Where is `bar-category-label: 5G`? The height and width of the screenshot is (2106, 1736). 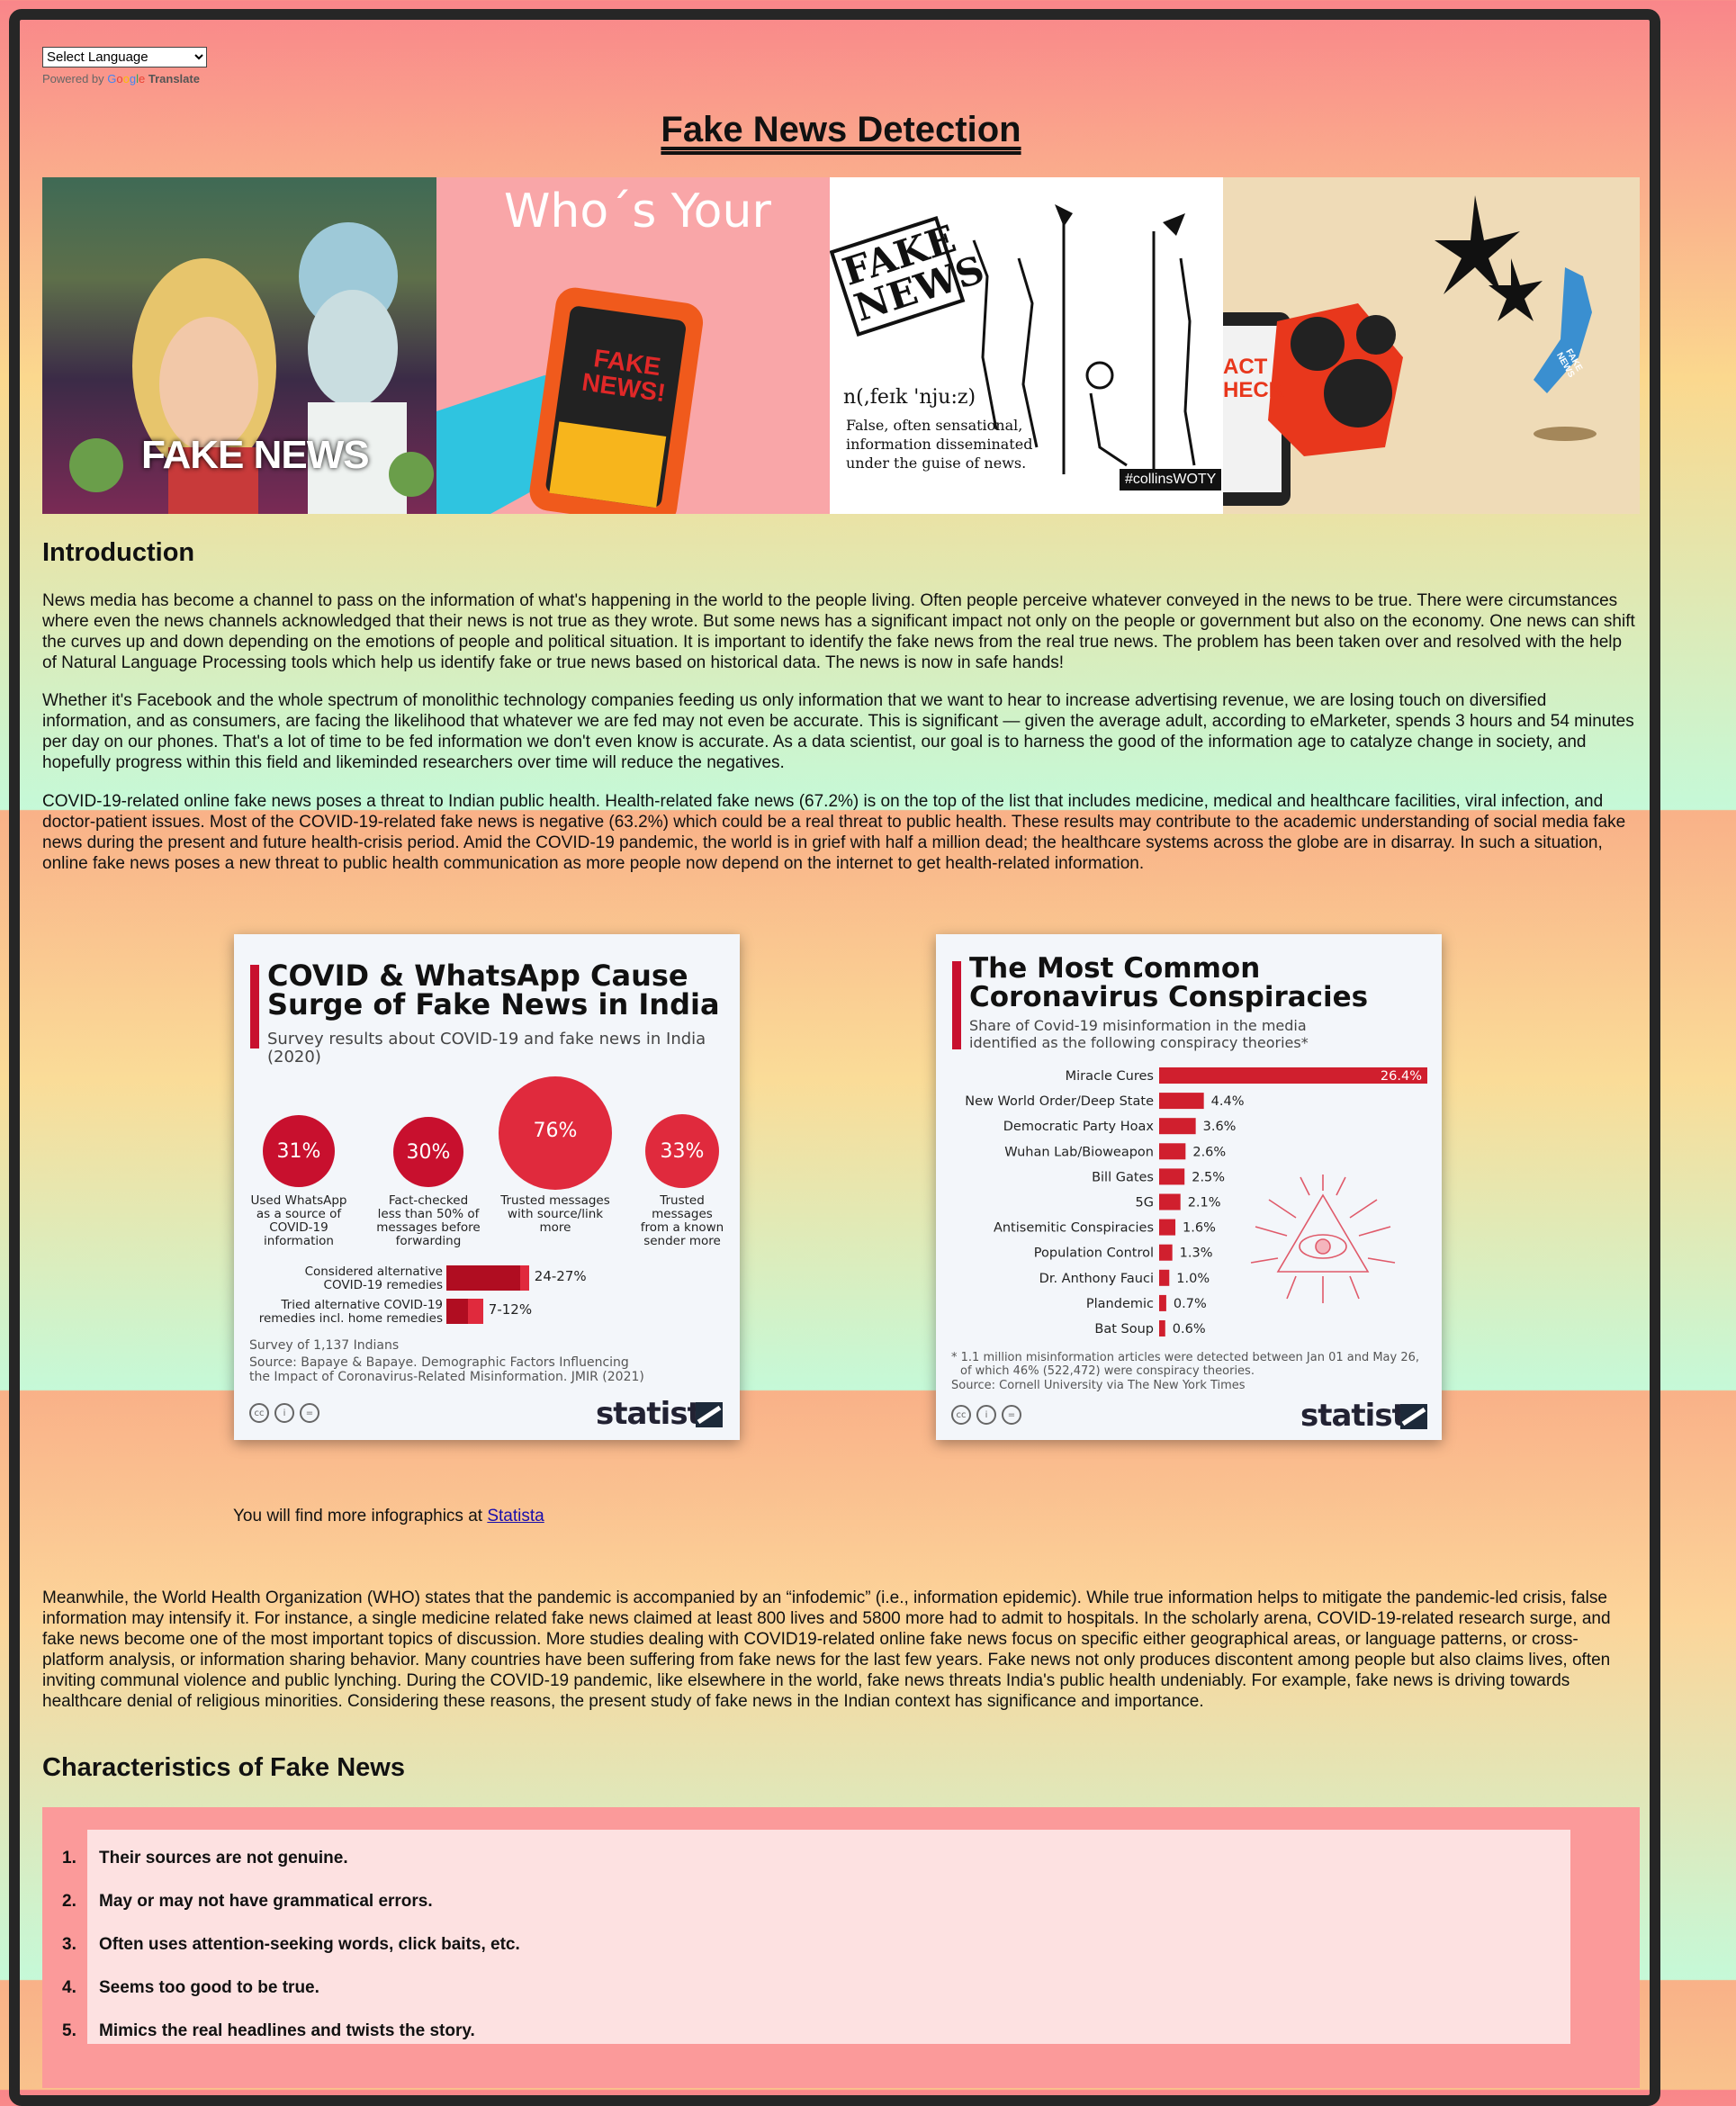 bar-category-label: 5G is located at coordinates (1145, 1203).